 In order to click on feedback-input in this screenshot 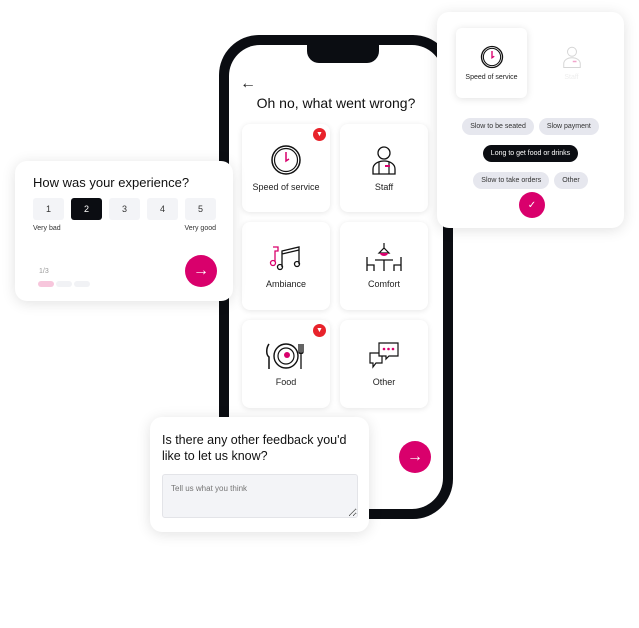, I will do `click(260, 496)`.